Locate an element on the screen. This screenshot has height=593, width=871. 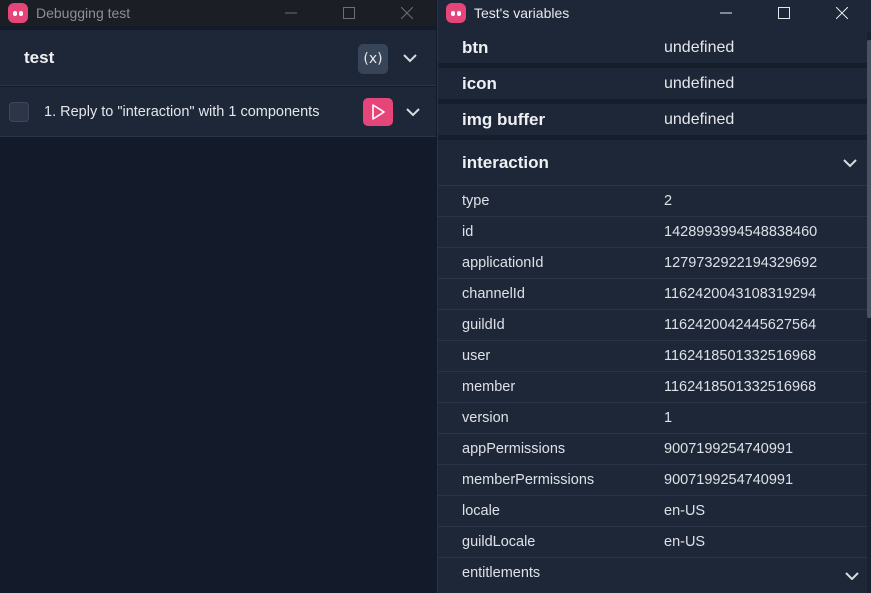
field-value: 1428993994548838460 is located at coordinates (741, 232).